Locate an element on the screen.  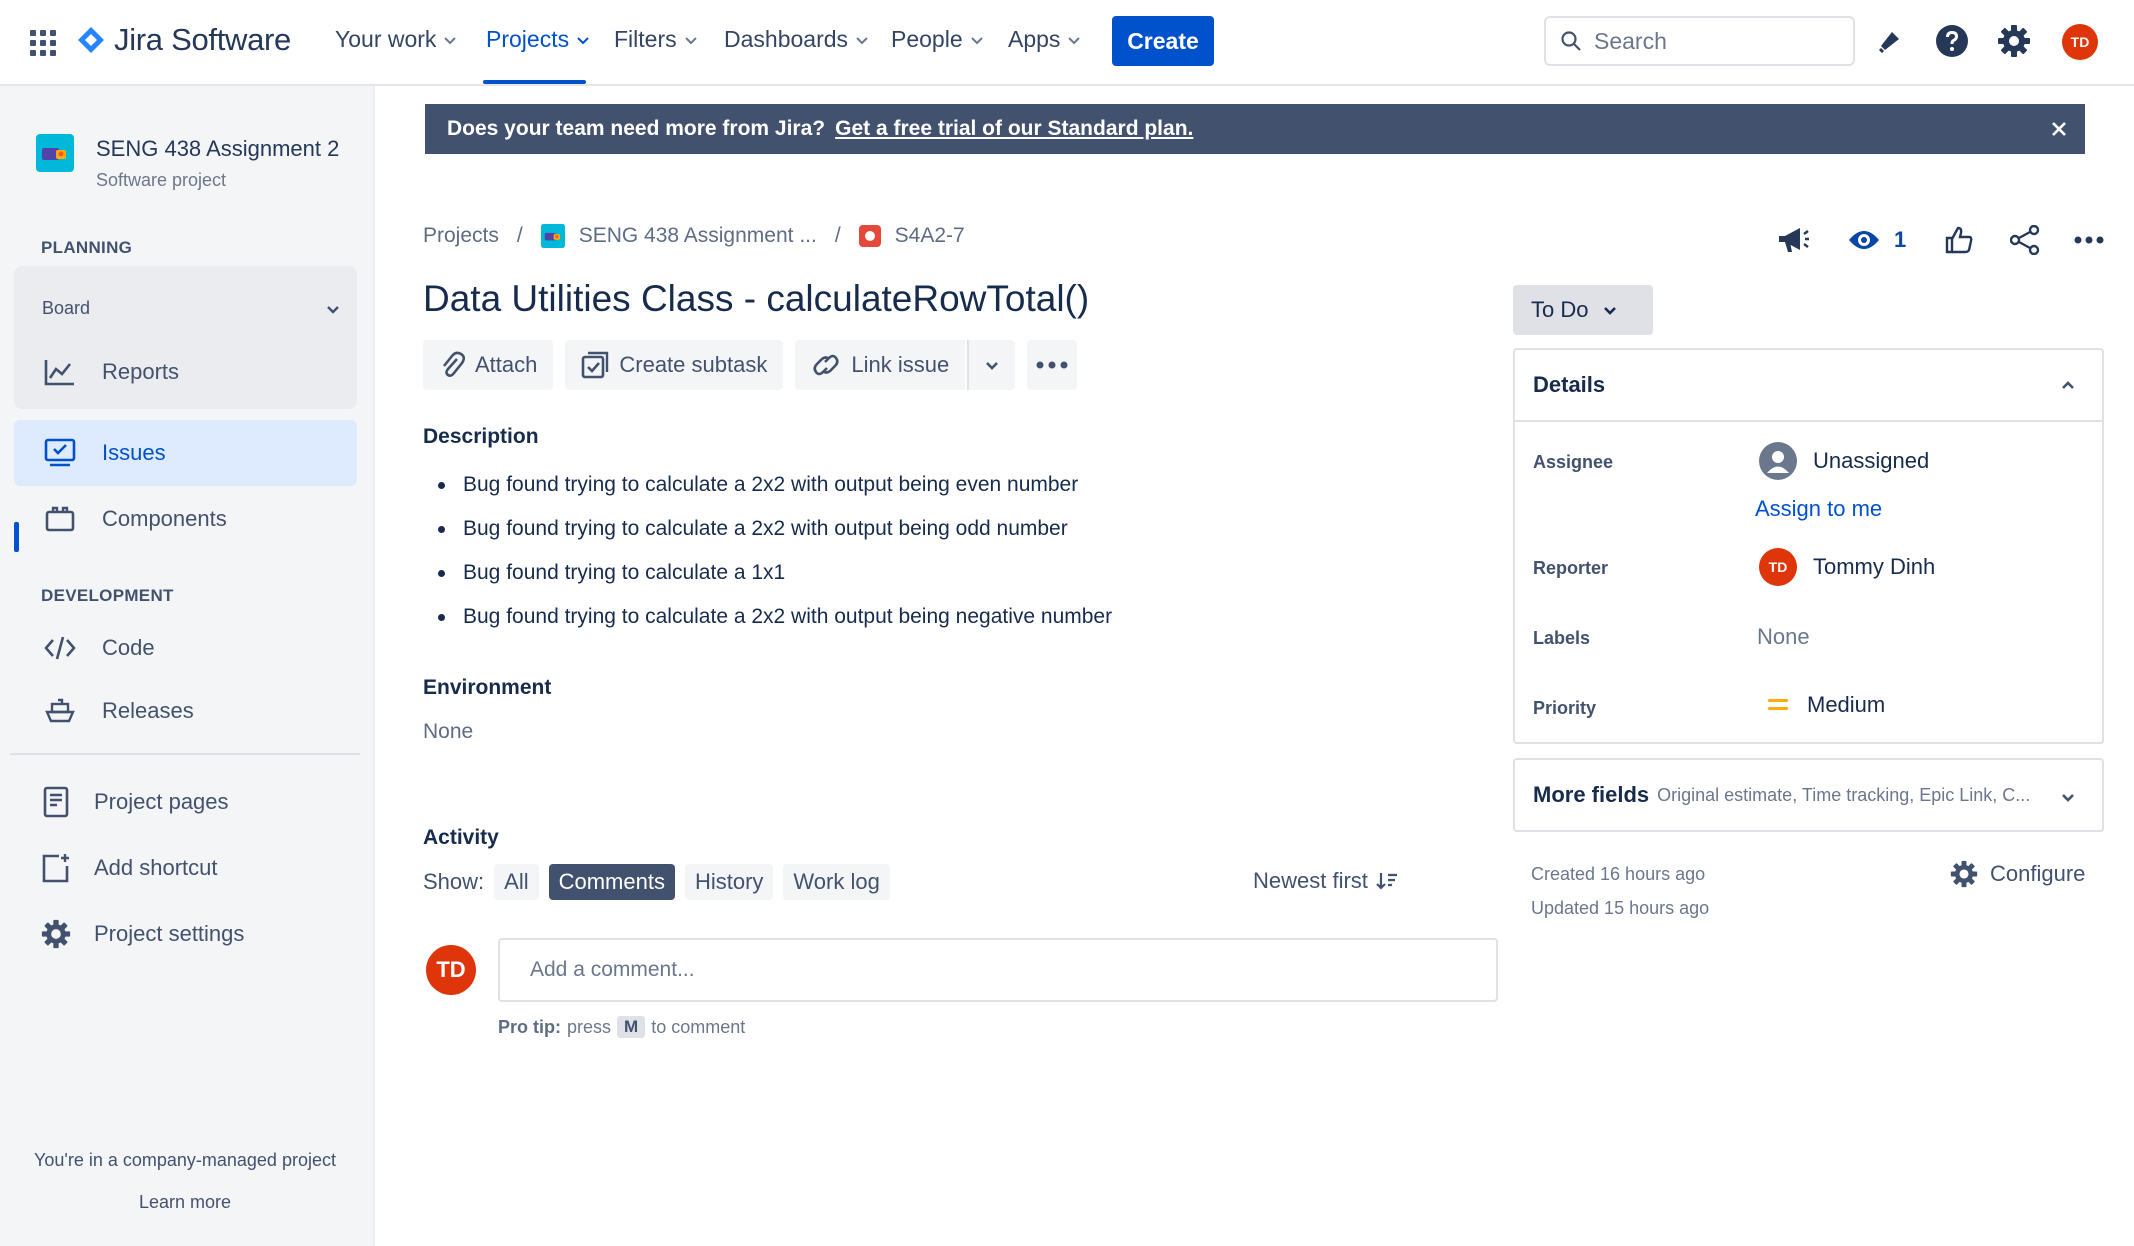
activity-label: Activity is located at coordinates (461, 837).